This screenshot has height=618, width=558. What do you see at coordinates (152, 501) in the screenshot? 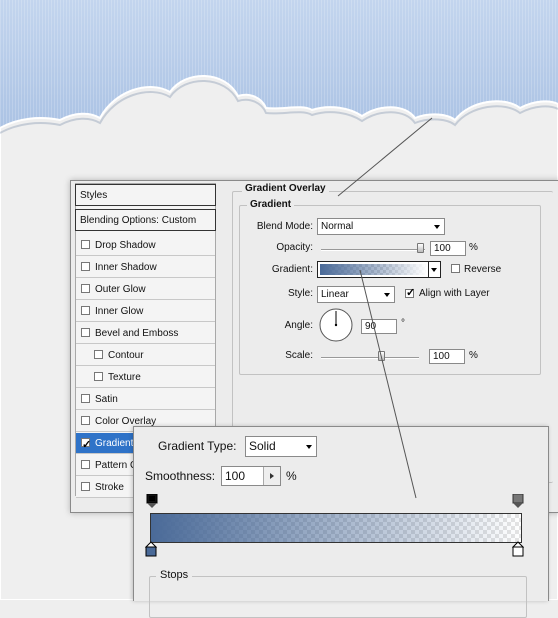
I see `opacity-stop-left` at bounding box center [152, 501].